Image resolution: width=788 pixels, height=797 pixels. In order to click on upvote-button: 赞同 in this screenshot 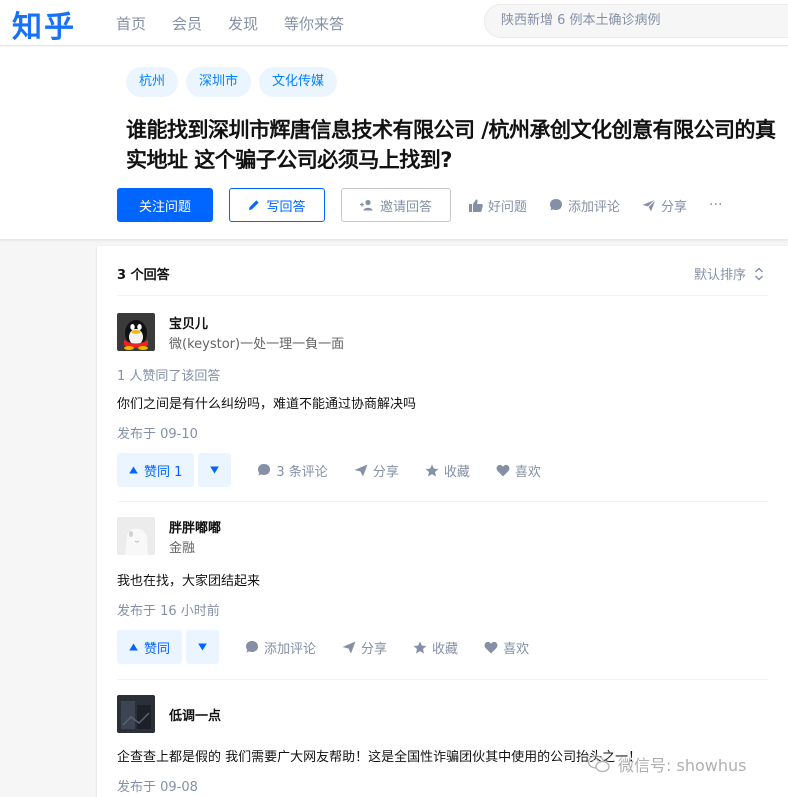, I will do `click(150, 647)`.